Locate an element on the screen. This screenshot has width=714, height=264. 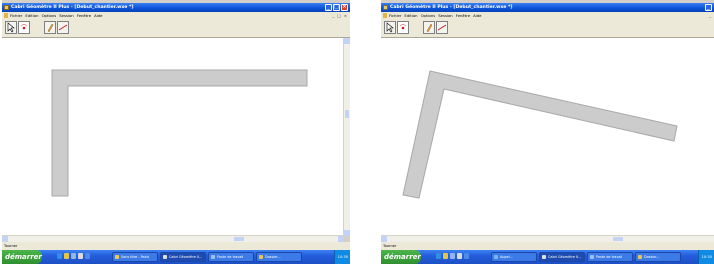
vertical-scrollbar is located at coordinates (346, 137).